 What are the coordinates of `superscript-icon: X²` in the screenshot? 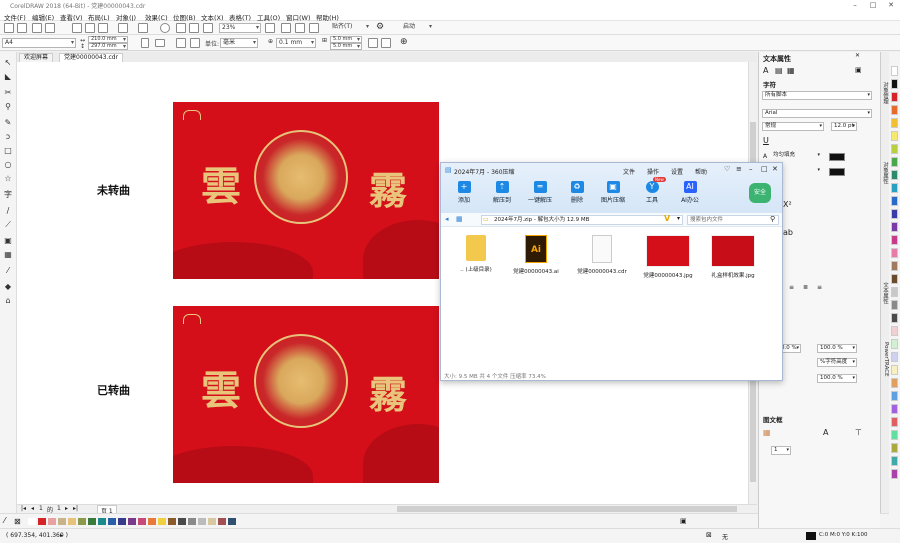 It's located at (787, 204).